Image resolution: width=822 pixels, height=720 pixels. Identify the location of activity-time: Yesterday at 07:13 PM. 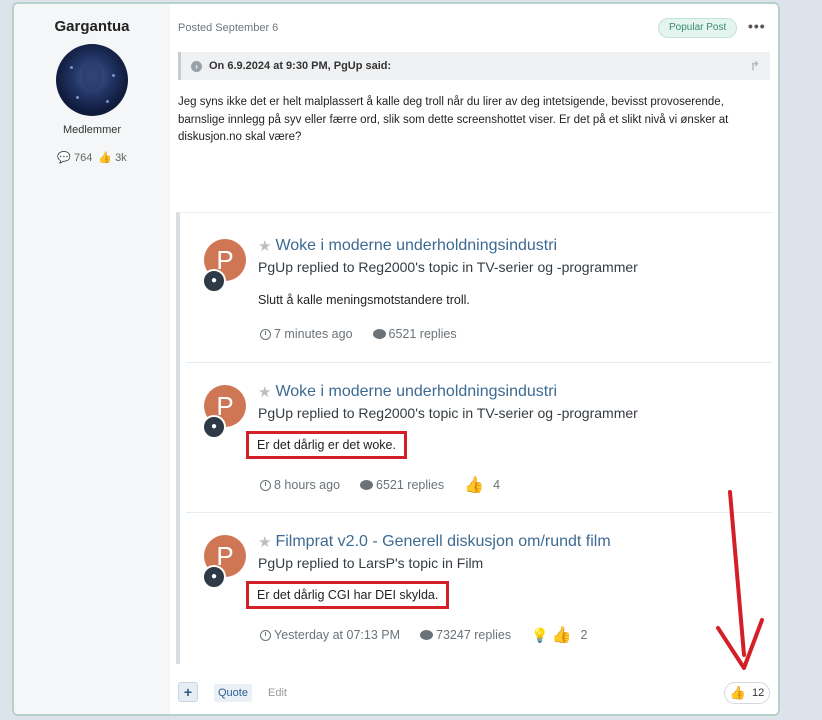
(330, 635).